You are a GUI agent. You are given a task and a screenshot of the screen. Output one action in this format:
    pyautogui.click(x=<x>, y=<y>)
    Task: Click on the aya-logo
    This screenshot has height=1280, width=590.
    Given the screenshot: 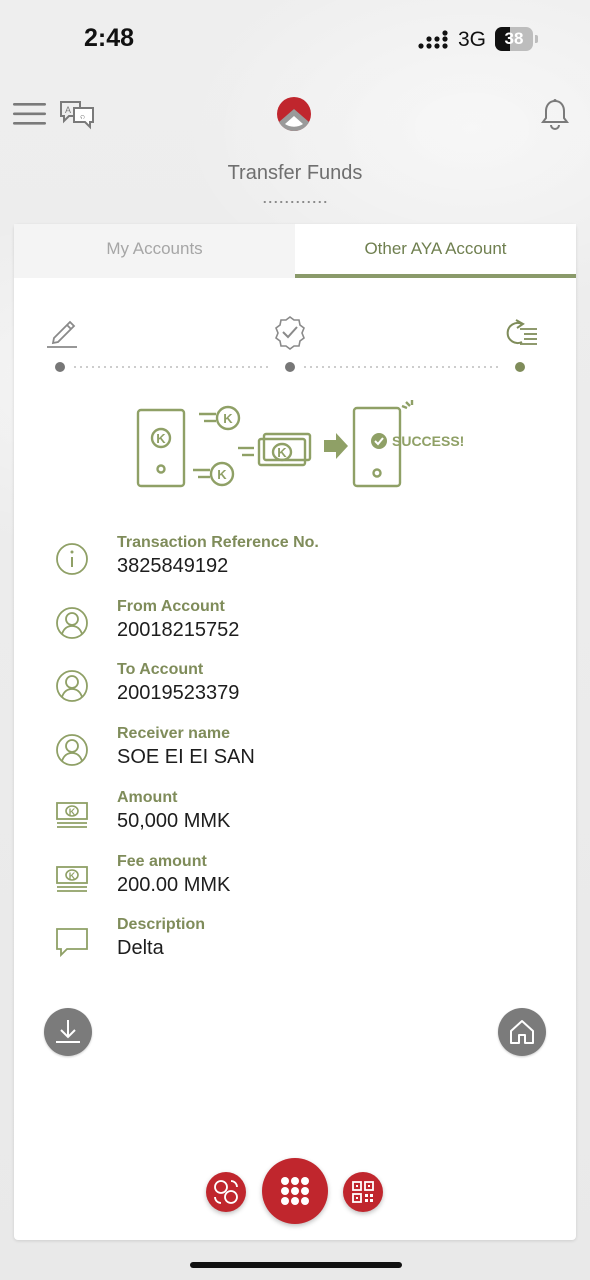 What is the action you would take?
    pyautogui.click(x=294, y=114)
    